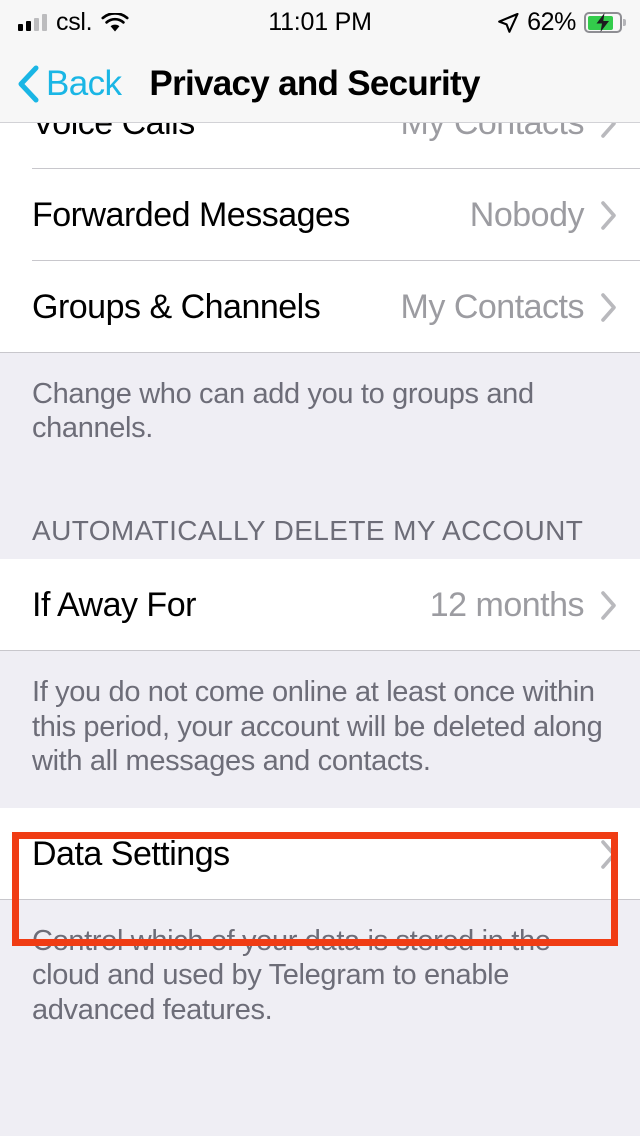 Image resolution: width=640 pixels, height=1136 pixels. I want to click on row-groups-and-channels: Groups & Channels My Contacts, so click(320, 307).